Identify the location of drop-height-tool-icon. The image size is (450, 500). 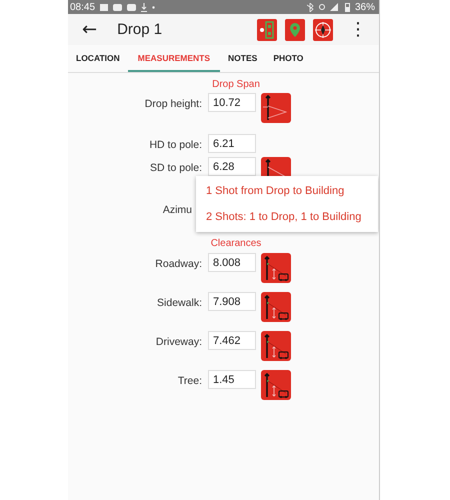
(276, 108).